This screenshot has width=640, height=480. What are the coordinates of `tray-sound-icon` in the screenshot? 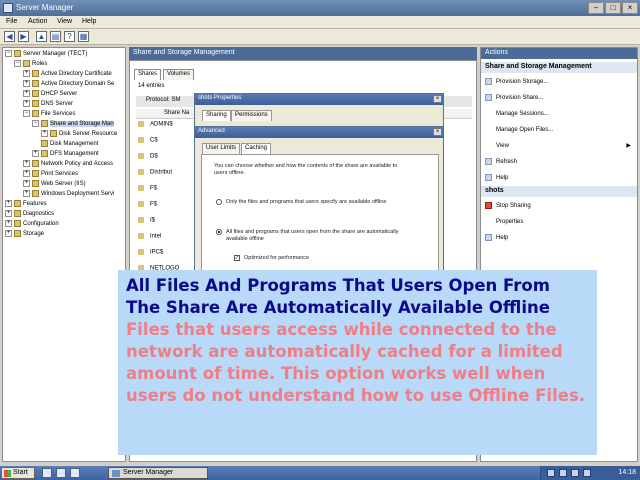 It's located at (551, 473).